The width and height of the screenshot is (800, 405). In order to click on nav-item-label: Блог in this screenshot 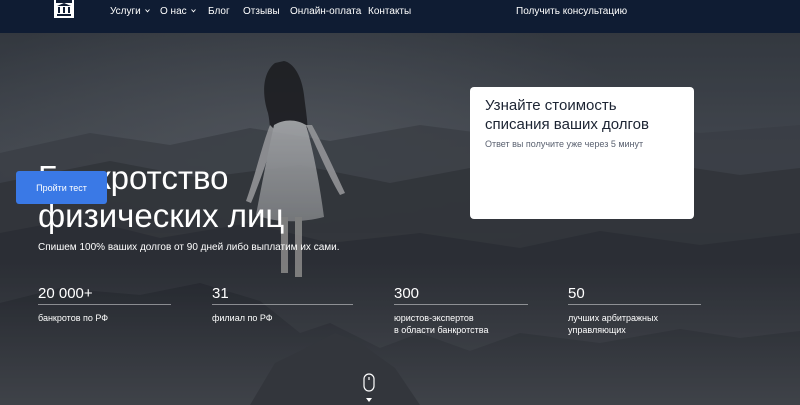, I will do `click(219, 11)`.